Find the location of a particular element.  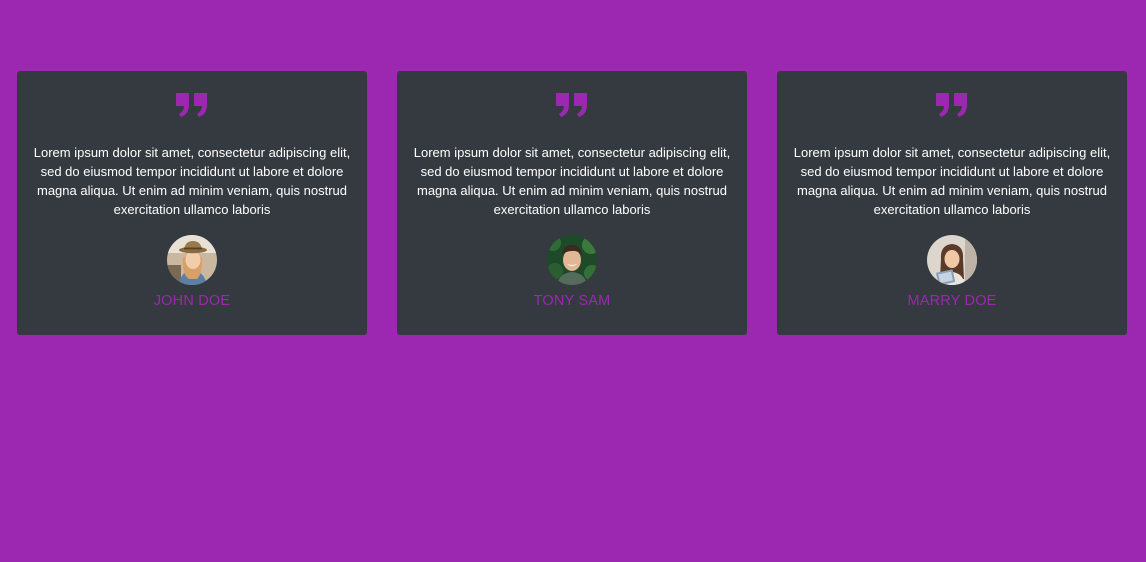

author-name: TONY SAM is located at coordinates (572, 301).